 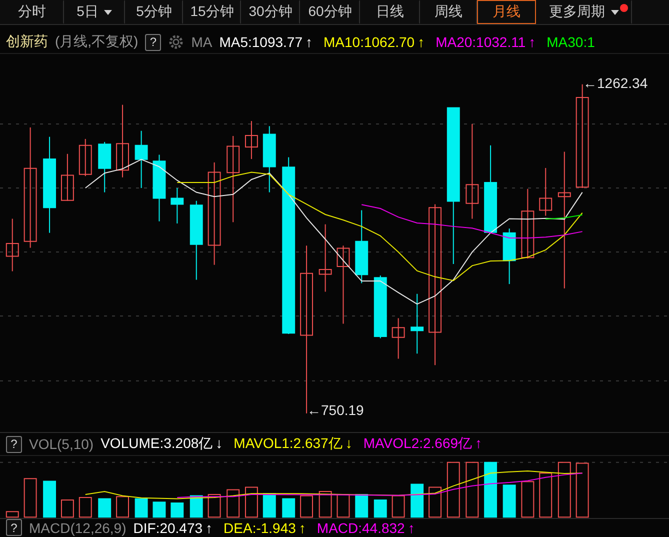 I want to click on period-tab: 月线, so click(x=506, y=12).